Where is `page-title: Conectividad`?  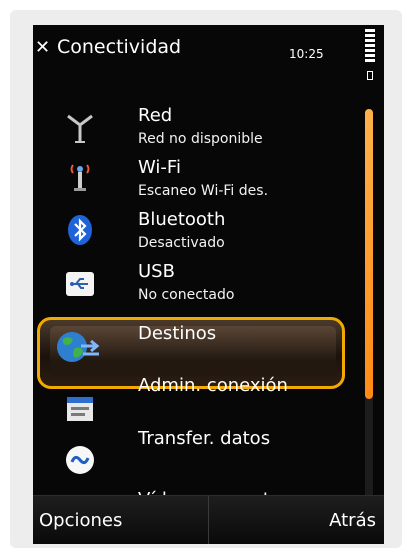 page-title: Conectividad is located at coordinates (119, 47).